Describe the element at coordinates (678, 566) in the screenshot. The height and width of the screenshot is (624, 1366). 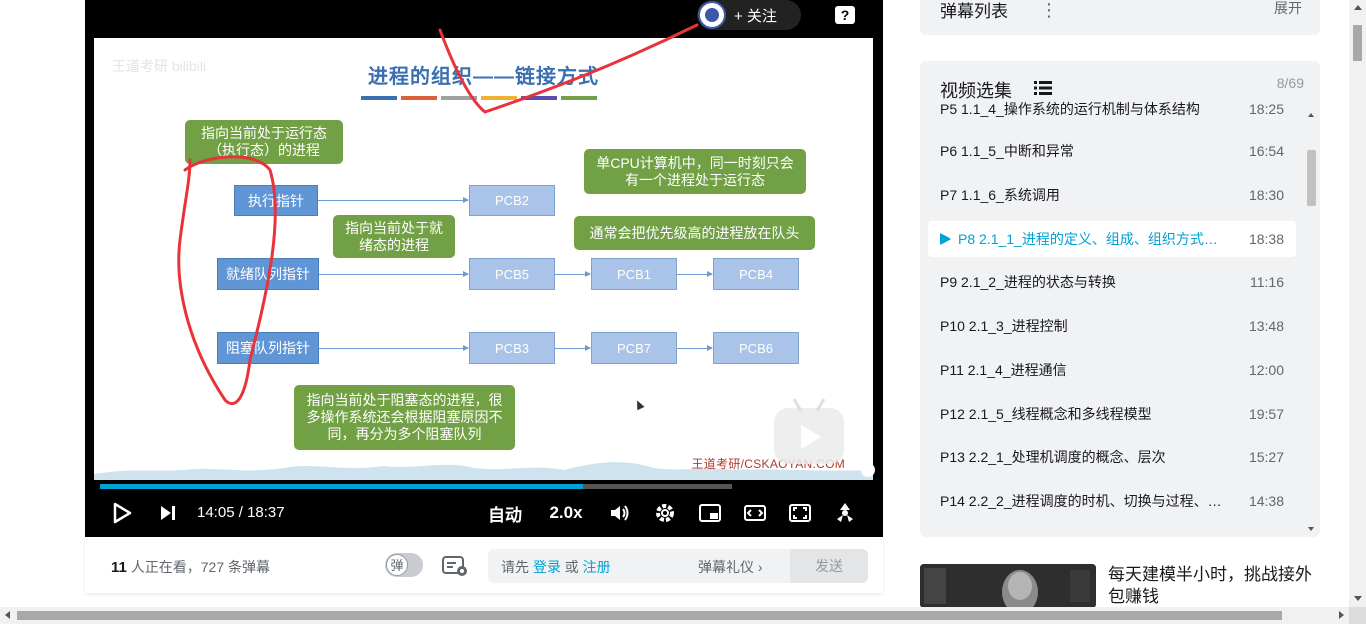
I see `danmaku-input: 请先 登录 或 注册 弹幕礼仪 › 发送` at that location.